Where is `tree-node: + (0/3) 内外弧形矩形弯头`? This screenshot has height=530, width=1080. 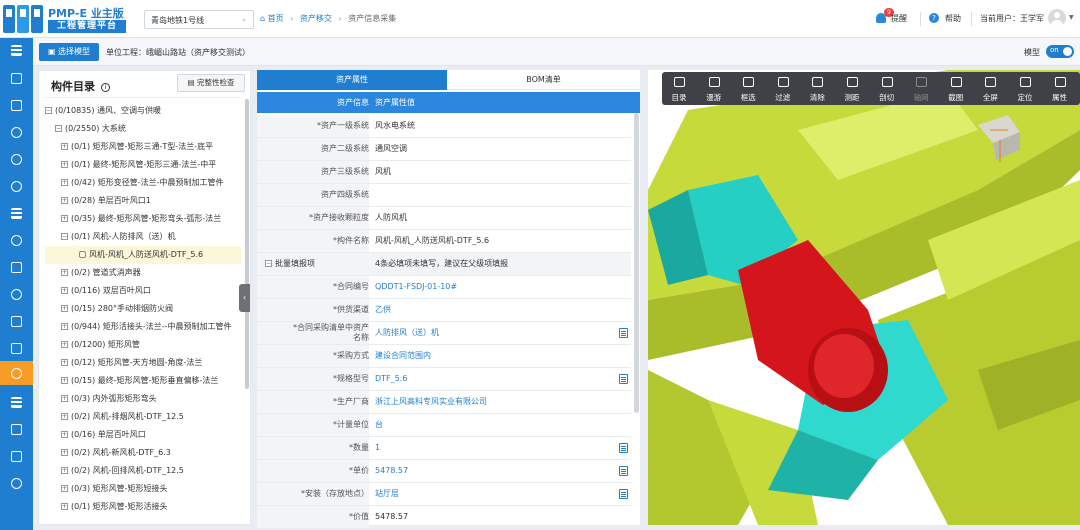 tree-node: + (0/3) 内外弧形矩形弯头 is located at coordinates (101, 399).